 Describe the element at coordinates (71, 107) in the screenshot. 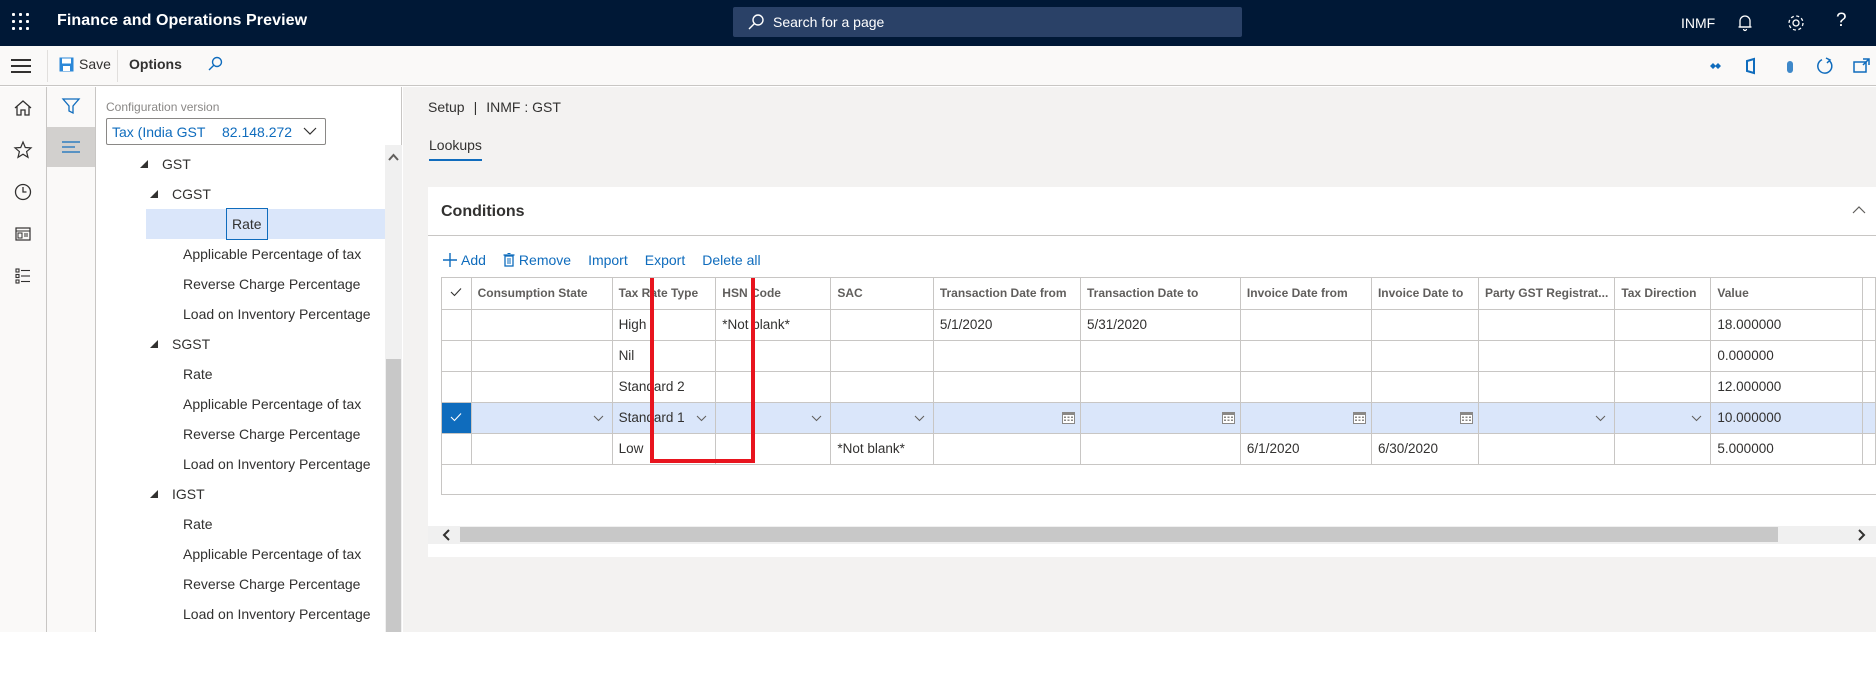

I see `filter-button` at that location.